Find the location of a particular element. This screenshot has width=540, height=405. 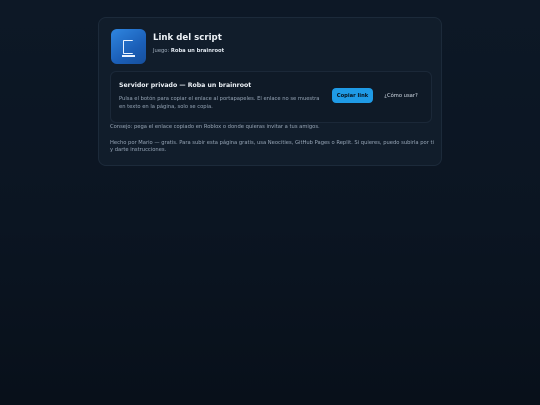

game-label: Juego: is located at coordinates (161, 51).